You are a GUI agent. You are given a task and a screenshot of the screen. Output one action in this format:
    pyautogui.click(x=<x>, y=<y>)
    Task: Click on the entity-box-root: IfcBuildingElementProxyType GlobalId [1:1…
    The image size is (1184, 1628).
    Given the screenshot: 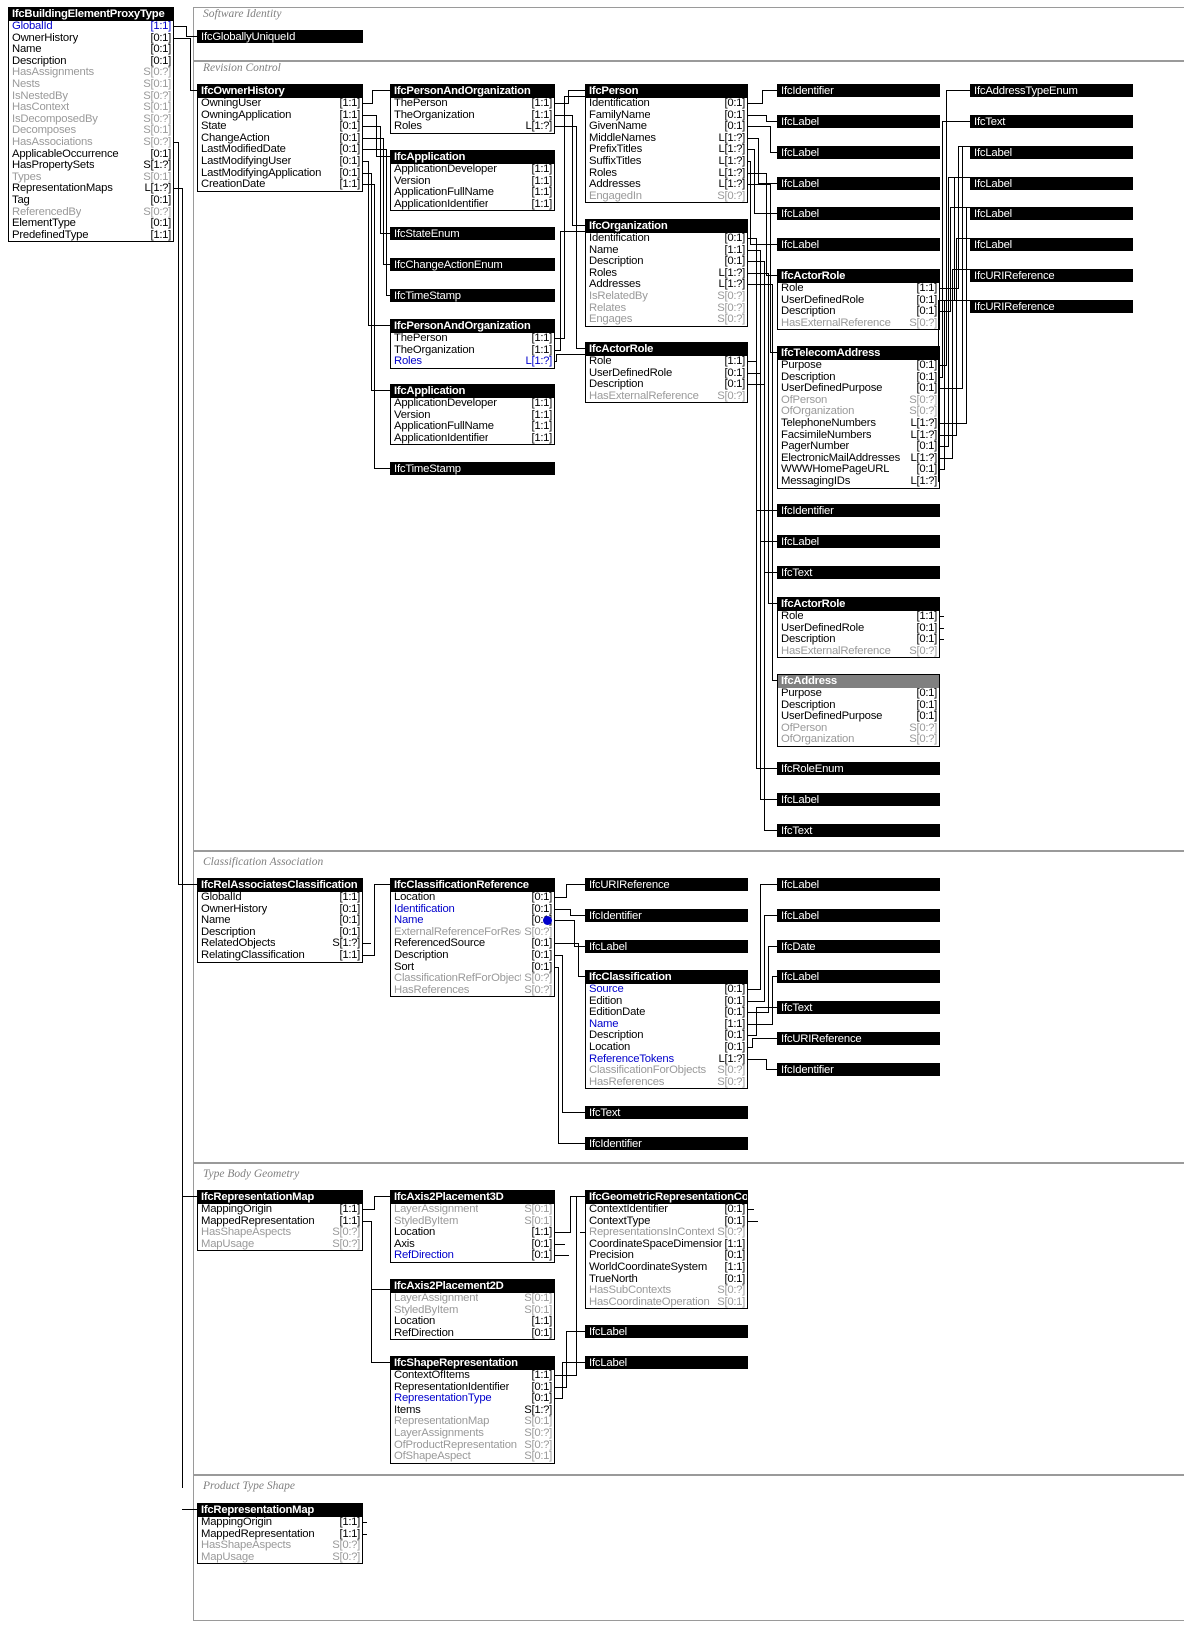 What is the action you would take?
    pyautogui.click(x=91, y=125)
    